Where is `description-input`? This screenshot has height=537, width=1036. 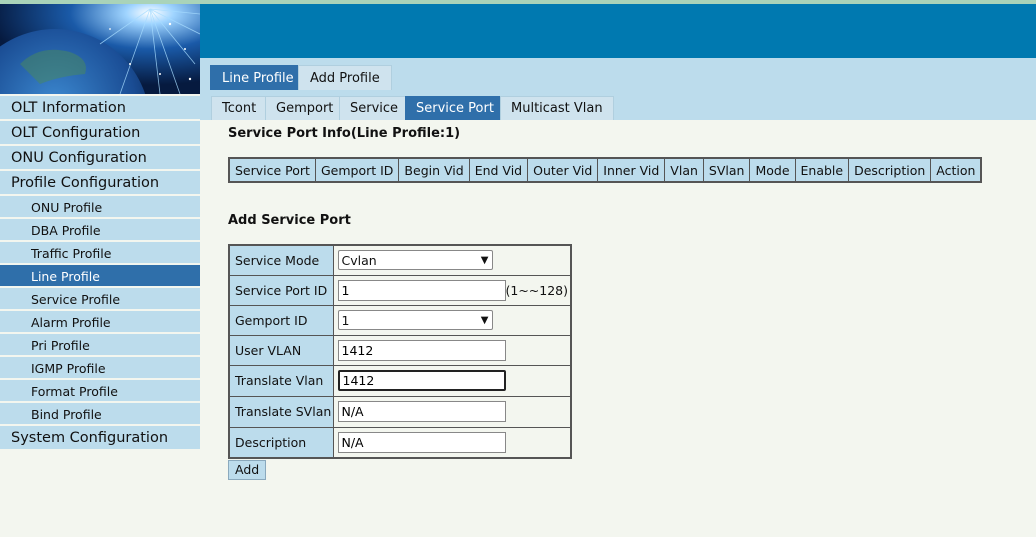 description-input is located at coordinates (421, 442).